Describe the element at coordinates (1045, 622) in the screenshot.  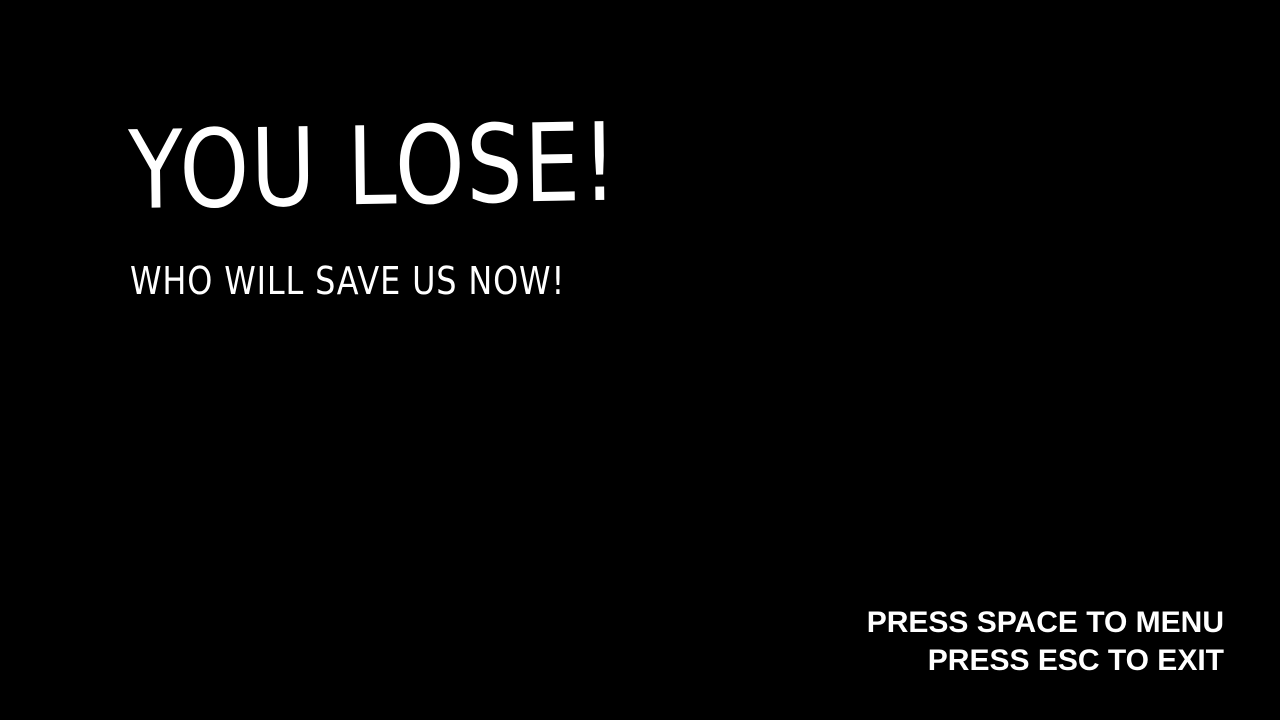
I see `menu-prompt: PRESS SPACE TO MENU` at that location.